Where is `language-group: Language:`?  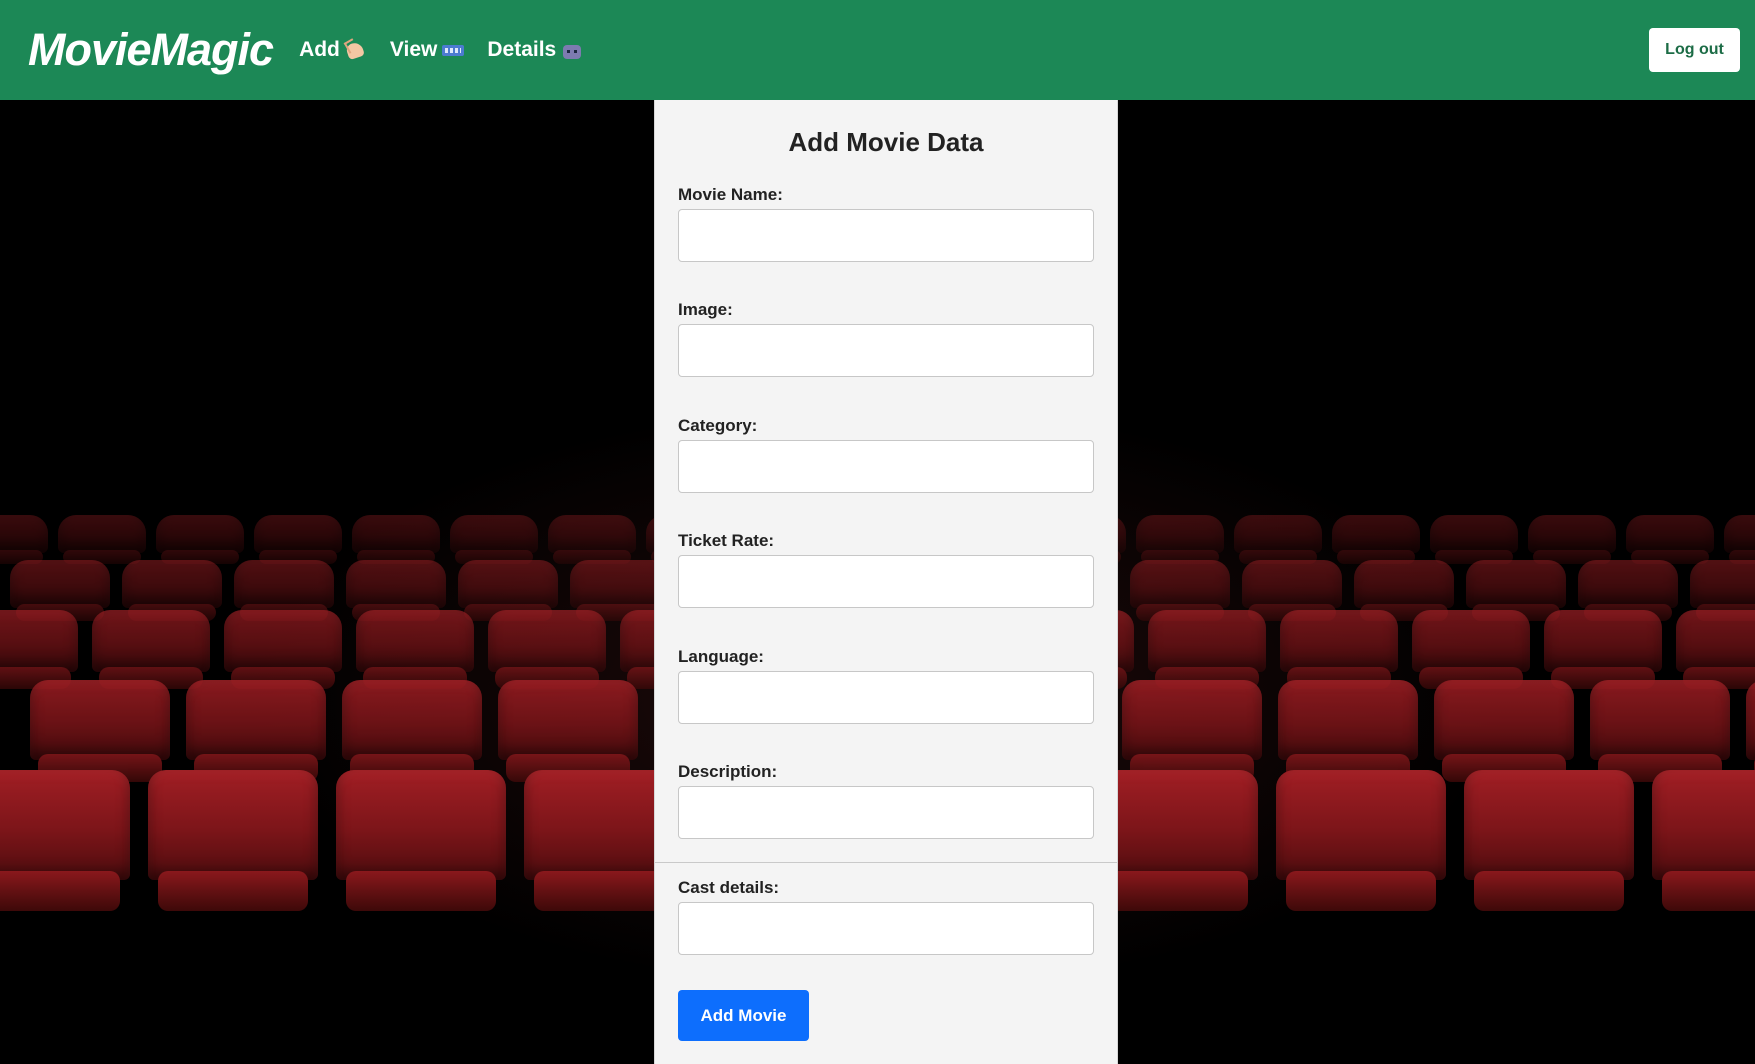 language-group: Language: is located at coordinates (886, 685).